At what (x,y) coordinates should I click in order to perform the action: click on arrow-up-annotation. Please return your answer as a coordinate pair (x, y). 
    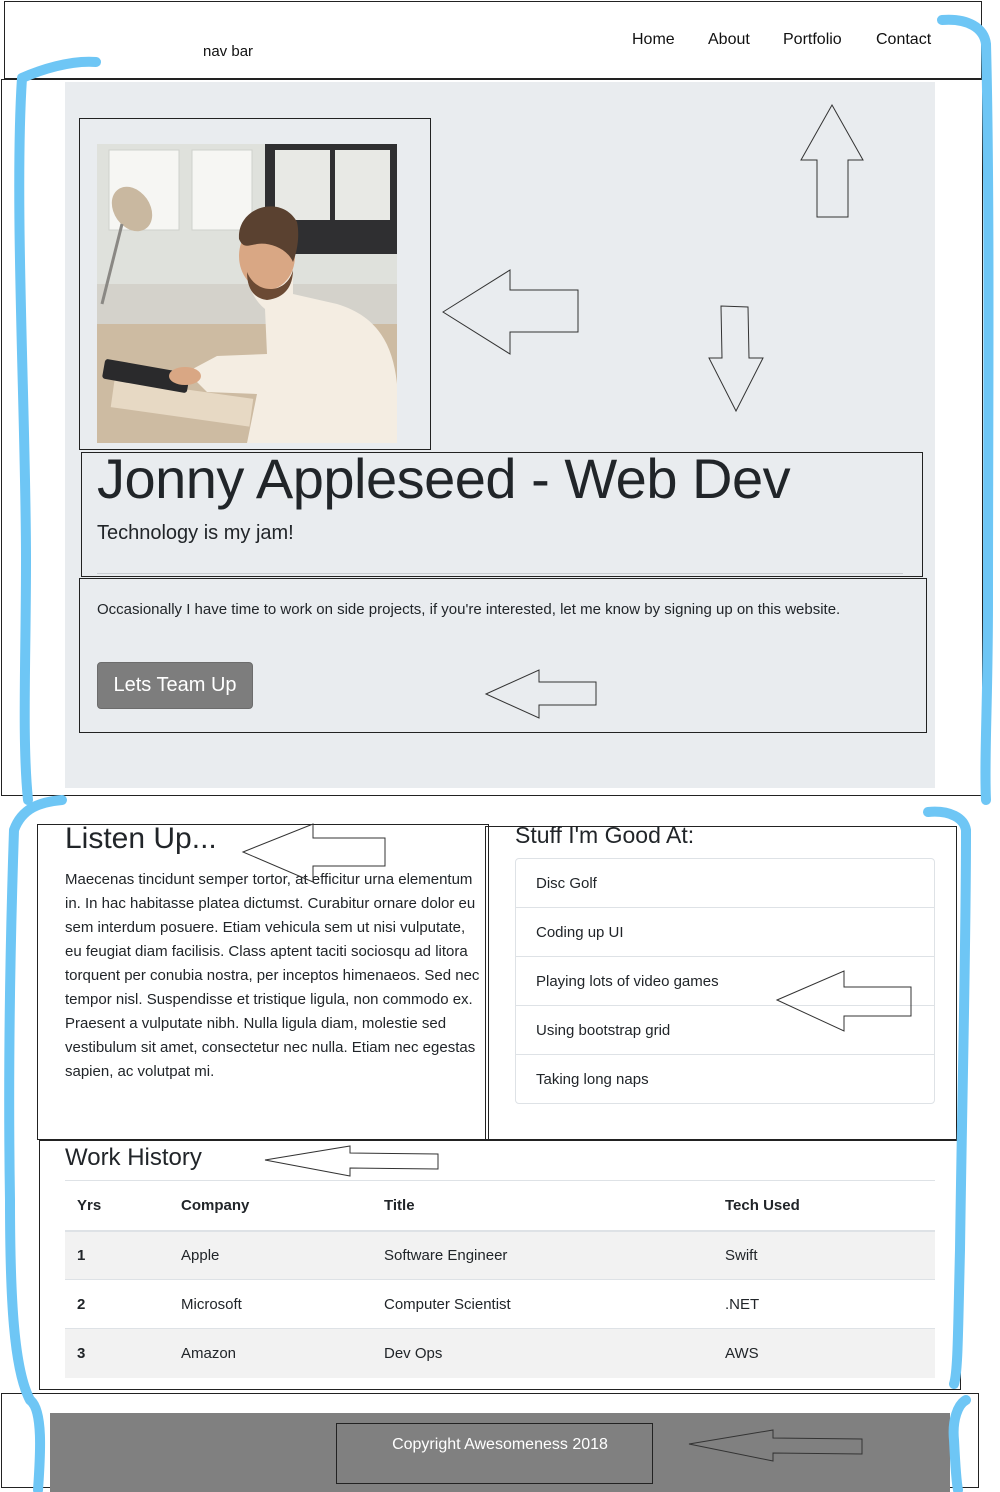
    Looking at the image, I should click on (832, 160).